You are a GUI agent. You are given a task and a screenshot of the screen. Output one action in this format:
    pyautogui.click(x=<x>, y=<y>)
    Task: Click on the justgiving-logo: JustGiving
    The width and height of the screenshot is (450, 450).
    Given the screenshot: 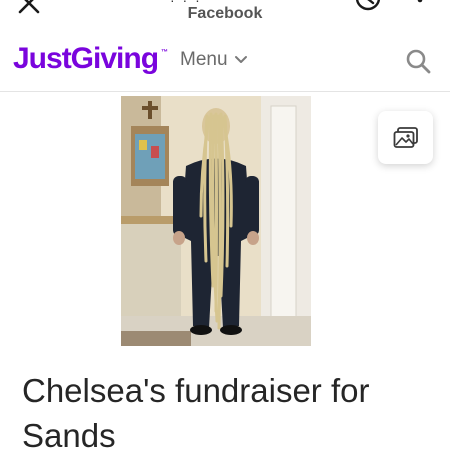 What is the action you would take?
    pyautogui.click(x=86, y=59)
    